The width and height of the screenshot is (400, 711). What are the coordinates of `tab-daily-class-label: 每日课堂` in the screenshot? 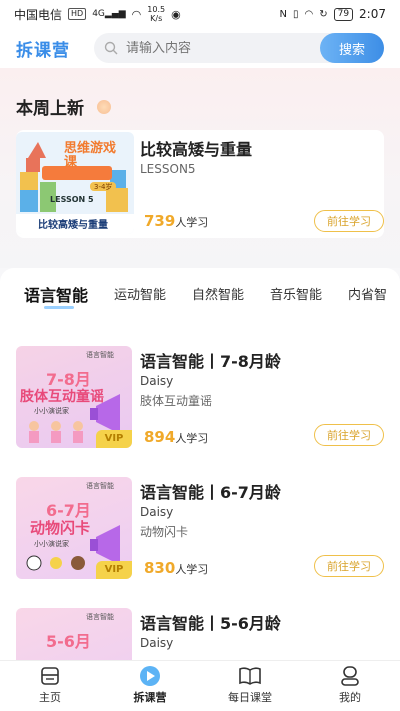 It's located at (250, 697).